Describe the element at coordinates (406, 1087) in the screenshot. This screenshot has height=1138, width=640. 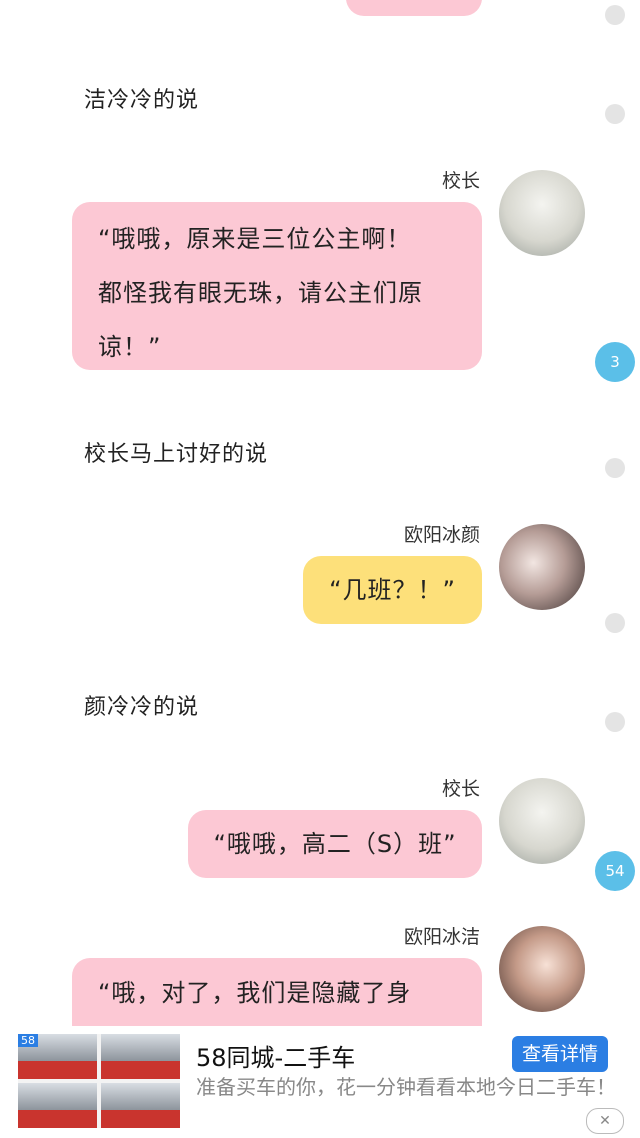
I see `ad-description: 准备买车的你，花一分钟看看本地今日二手车！` at that location.